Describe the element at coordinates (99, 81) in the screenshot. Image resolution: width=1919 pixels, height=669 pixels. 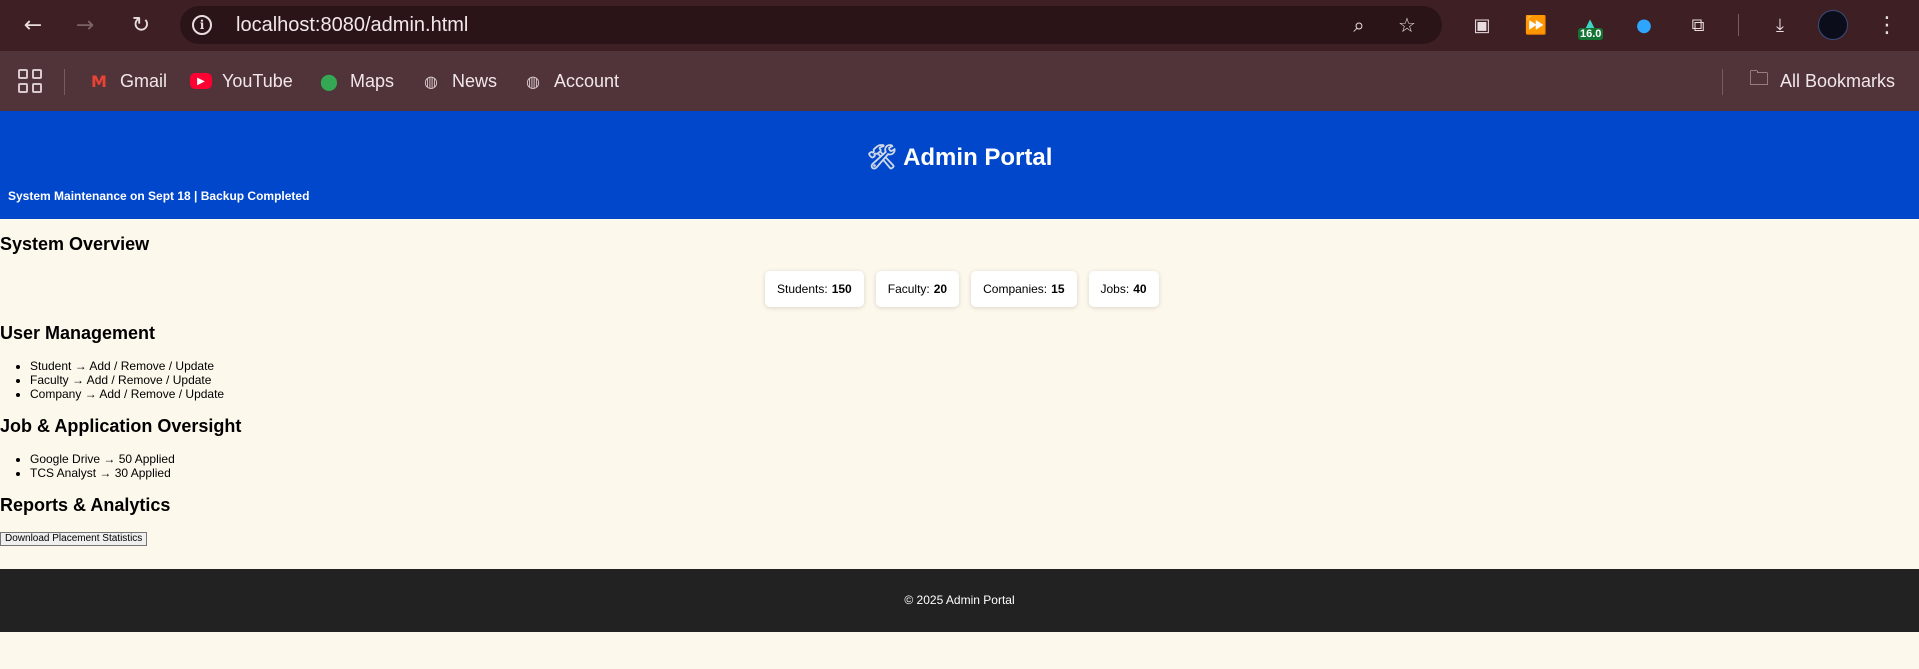
I see `gmail-icon: M` at that location.